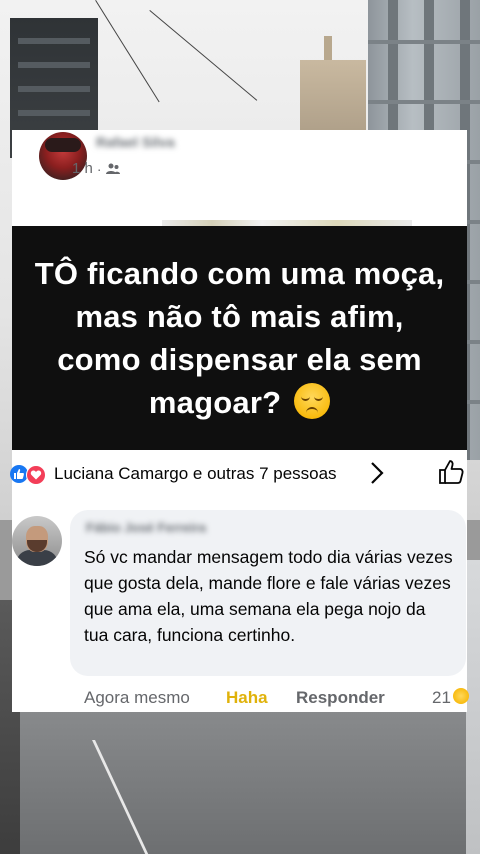  What do you see at coordinates (451, 472) in the screenshot?
I see `like-thumb-icon` at bounding box center [451, 472].